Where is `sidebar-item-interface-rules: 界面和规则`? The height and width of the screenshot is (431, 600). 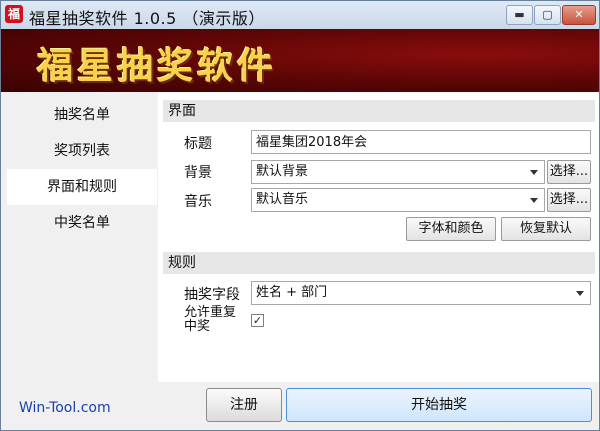 sidebar-item-interface-rules: 界面和规则 is located at coordinates (82, 187).